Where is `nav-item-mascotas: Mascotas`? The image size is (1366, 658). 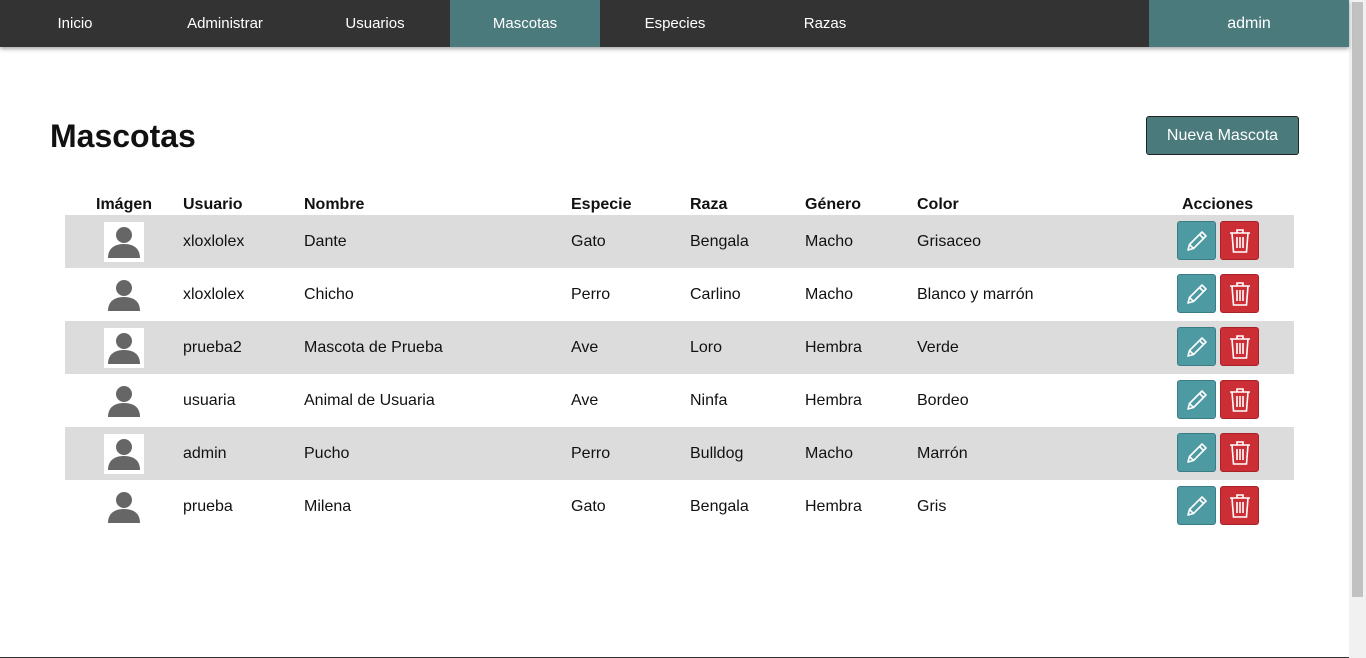 nav-item-mascotas: Mascotas is located at coordinates (525, 23).